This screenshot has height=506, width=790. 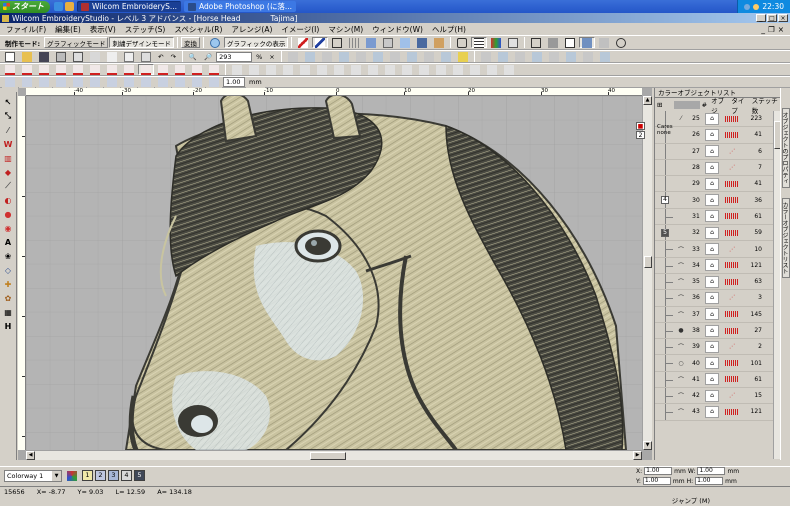 What do you see at coordinates (492, 69) in the screenshot?
I see `stitch-29-icon` at bounding box center [492, 69].